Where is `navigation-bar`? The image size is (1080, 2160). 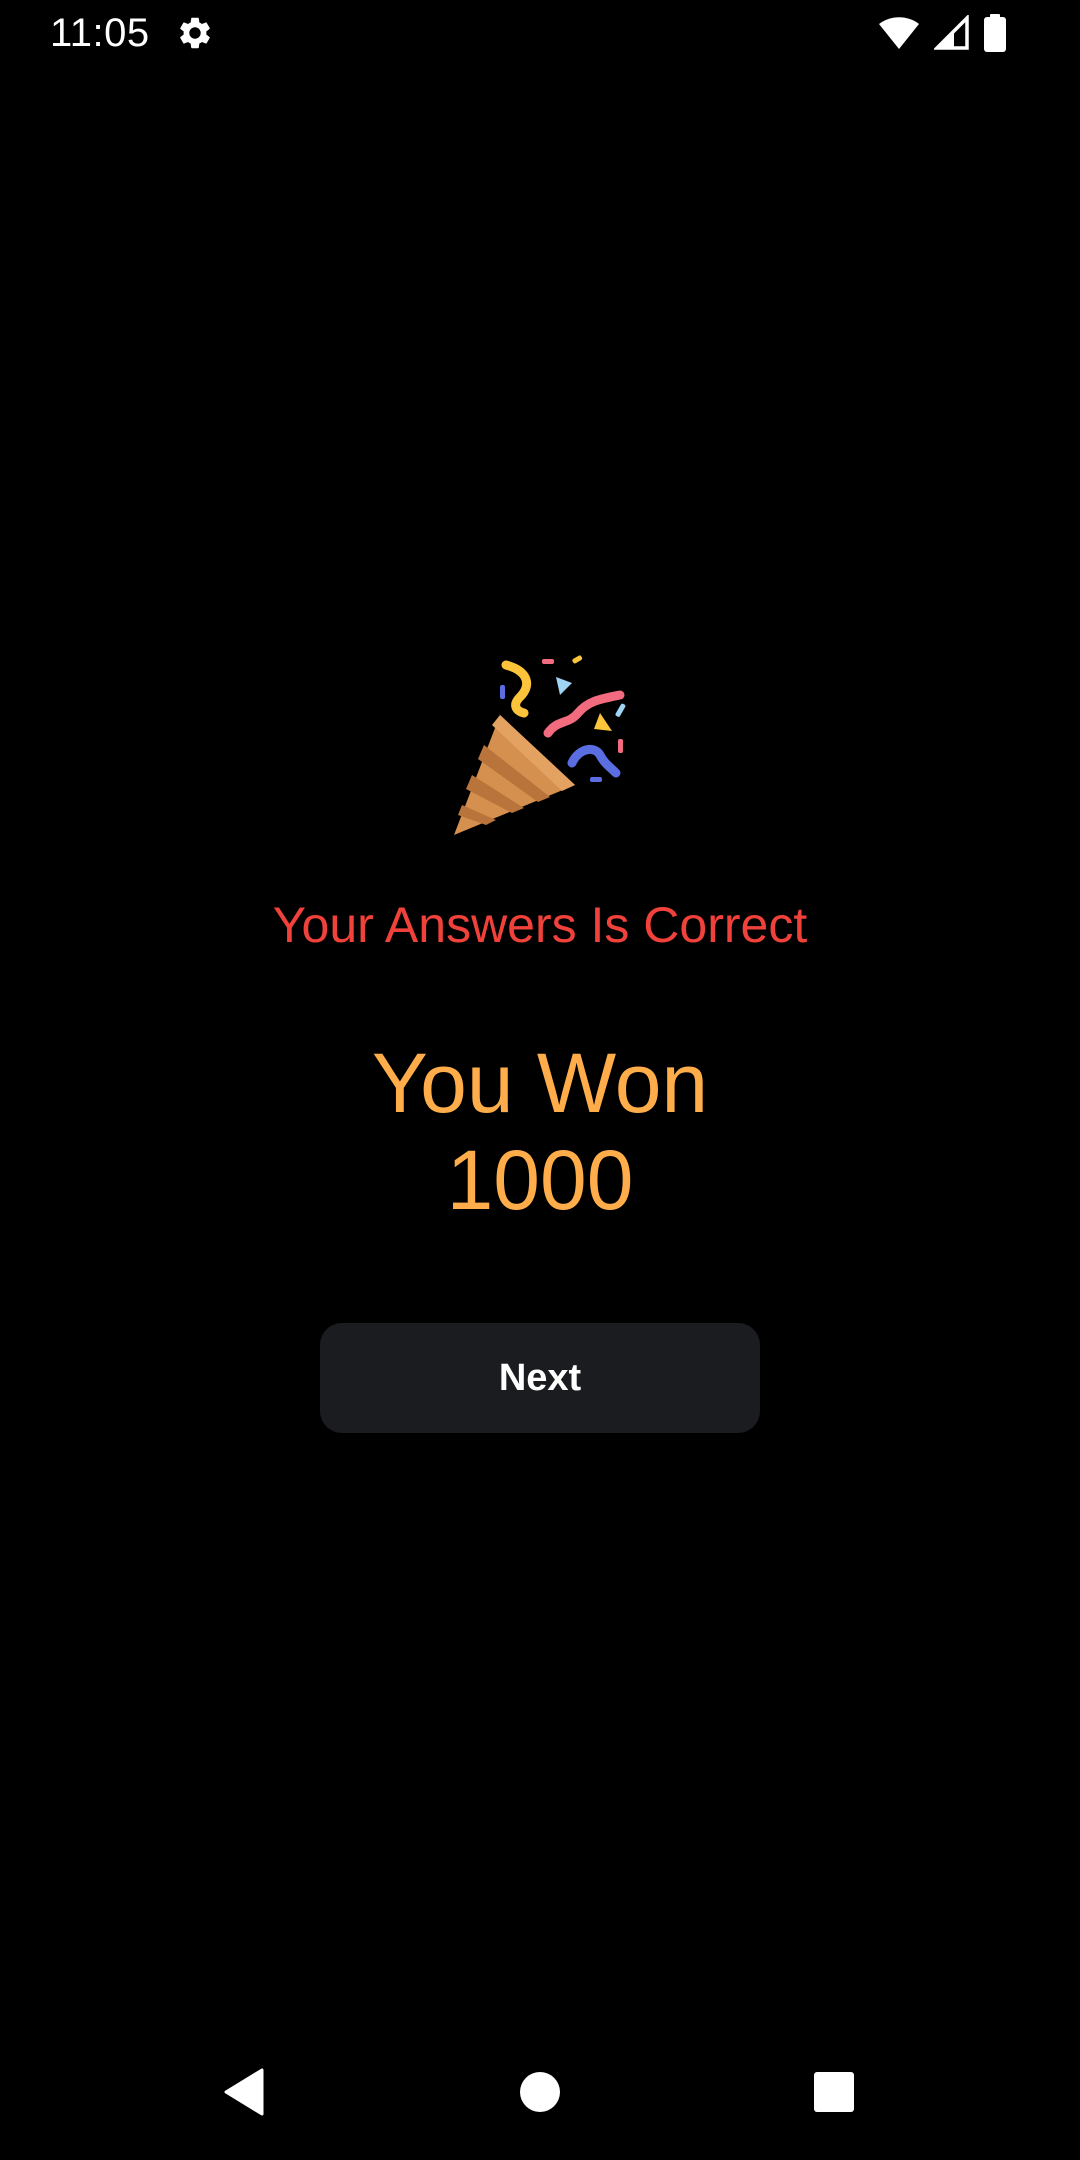
navigation-bar is located at coordinates (540, 2094).